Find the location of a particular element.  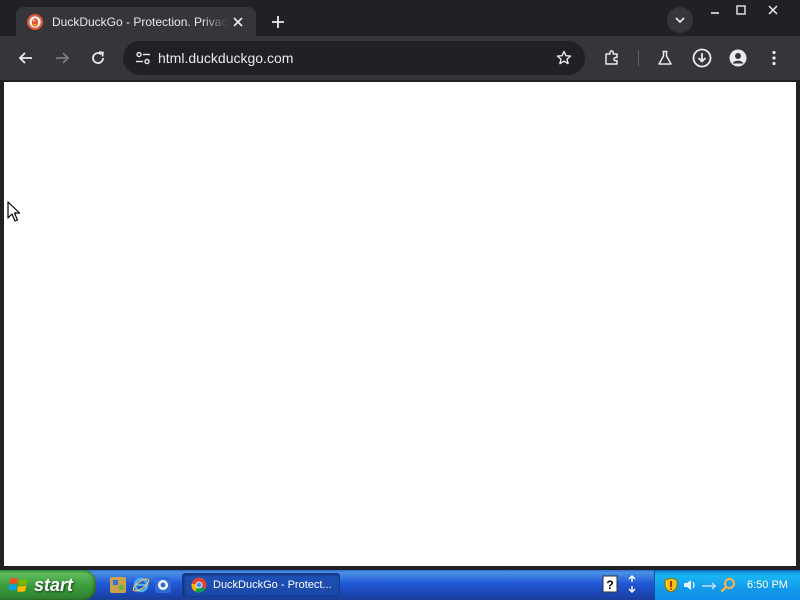

system-tray: 6:50 PM is located at coordinates (727, 585).